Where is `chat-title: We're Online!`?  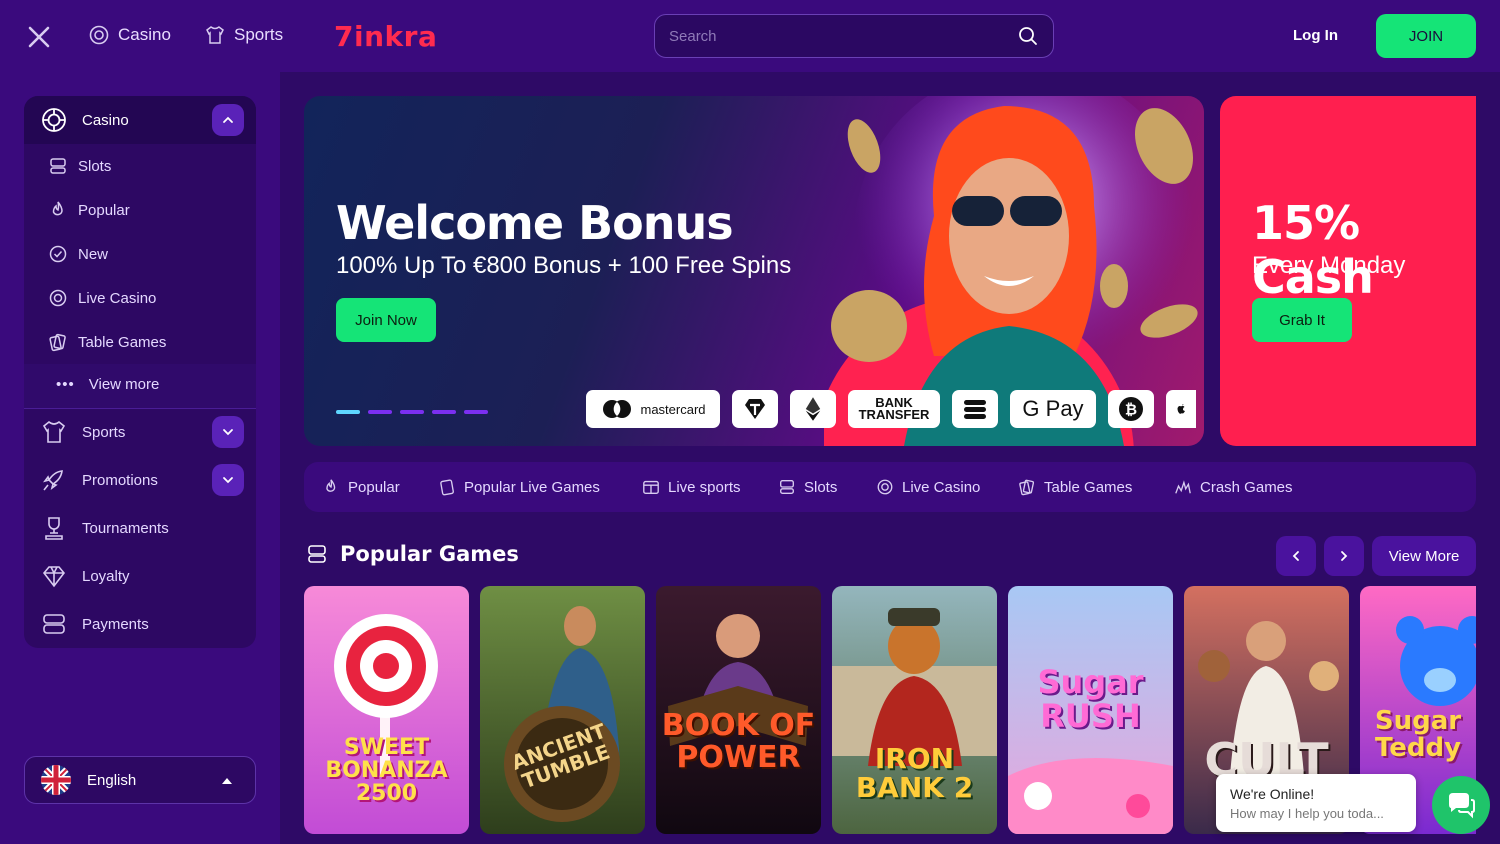
chat-title: We're Online! is located at coordinates (1272, 794).